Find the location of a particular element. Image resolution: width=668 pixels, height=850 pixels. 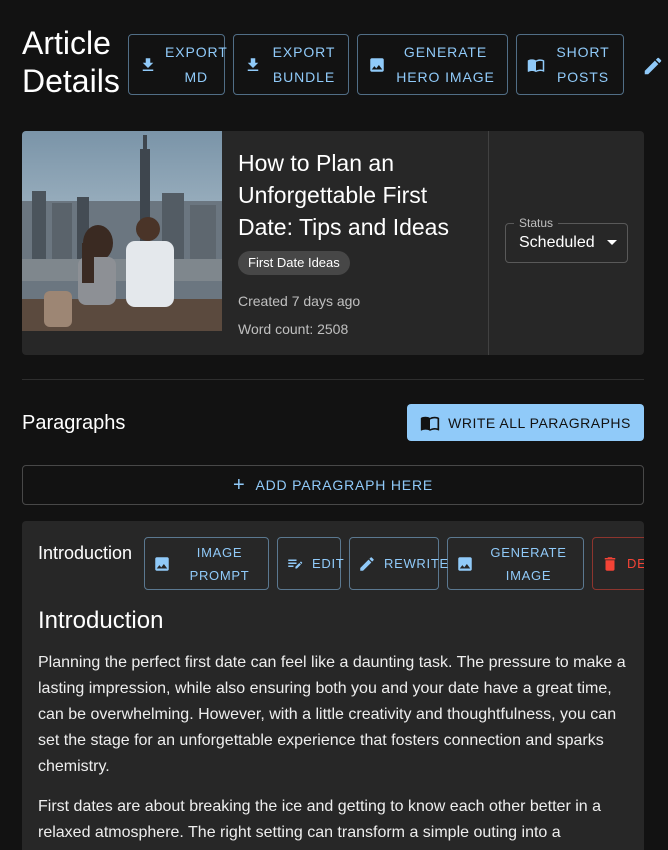

hero-image-graphic is located at coordinates (122, 231).